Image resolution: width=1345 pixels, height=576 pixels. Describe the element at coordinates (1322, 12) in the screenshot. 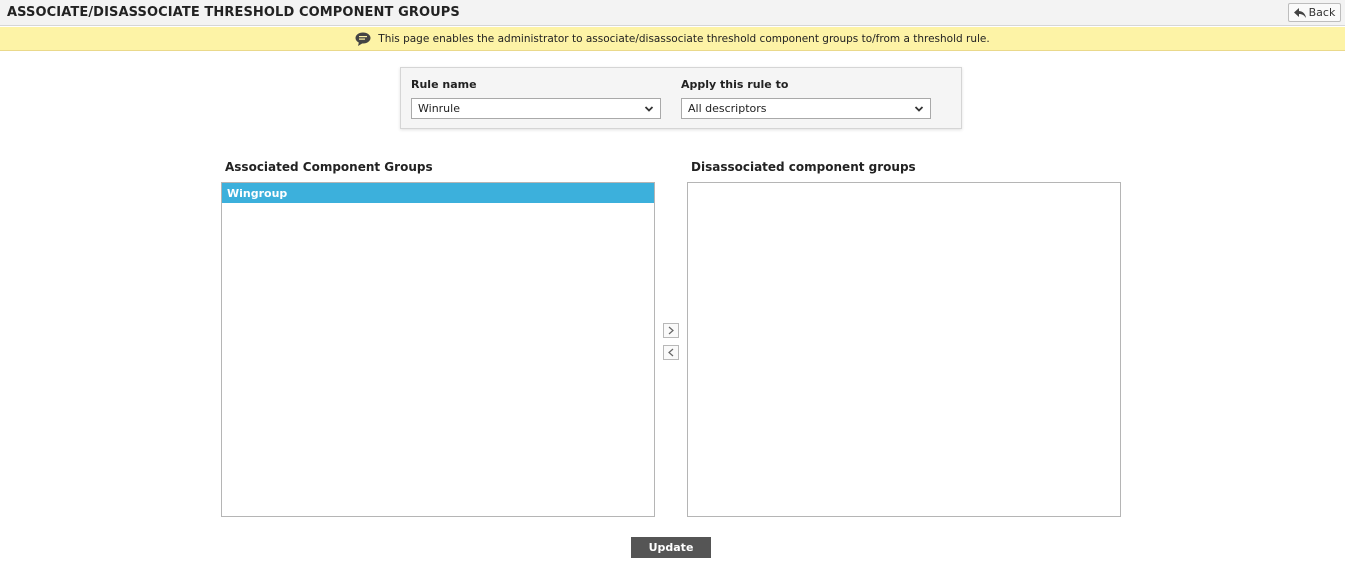

I see `back-button-label: Back` at that location.